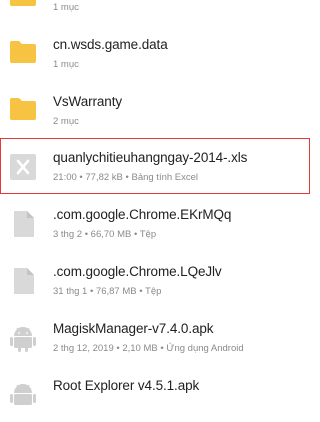 The height and width of the screenshot is (422, 320). What do you see at coordinates (126, 385) in the screenshot?
I see `file-name: Root Explorer v4.5.1.apk` at bounding box center [126, 385].